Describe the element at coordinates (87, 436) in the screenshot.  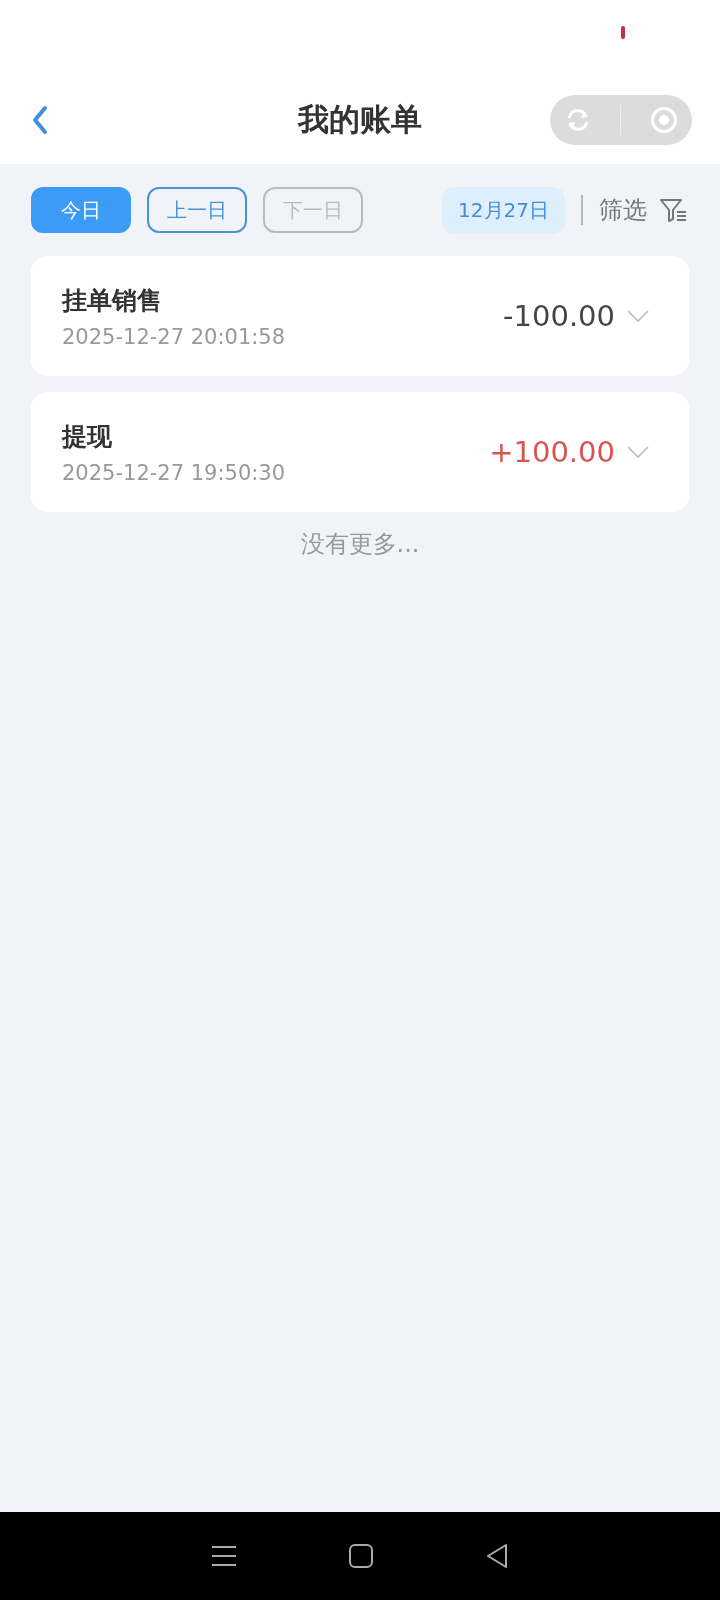
I see `transaction-title: 提现` at that location.